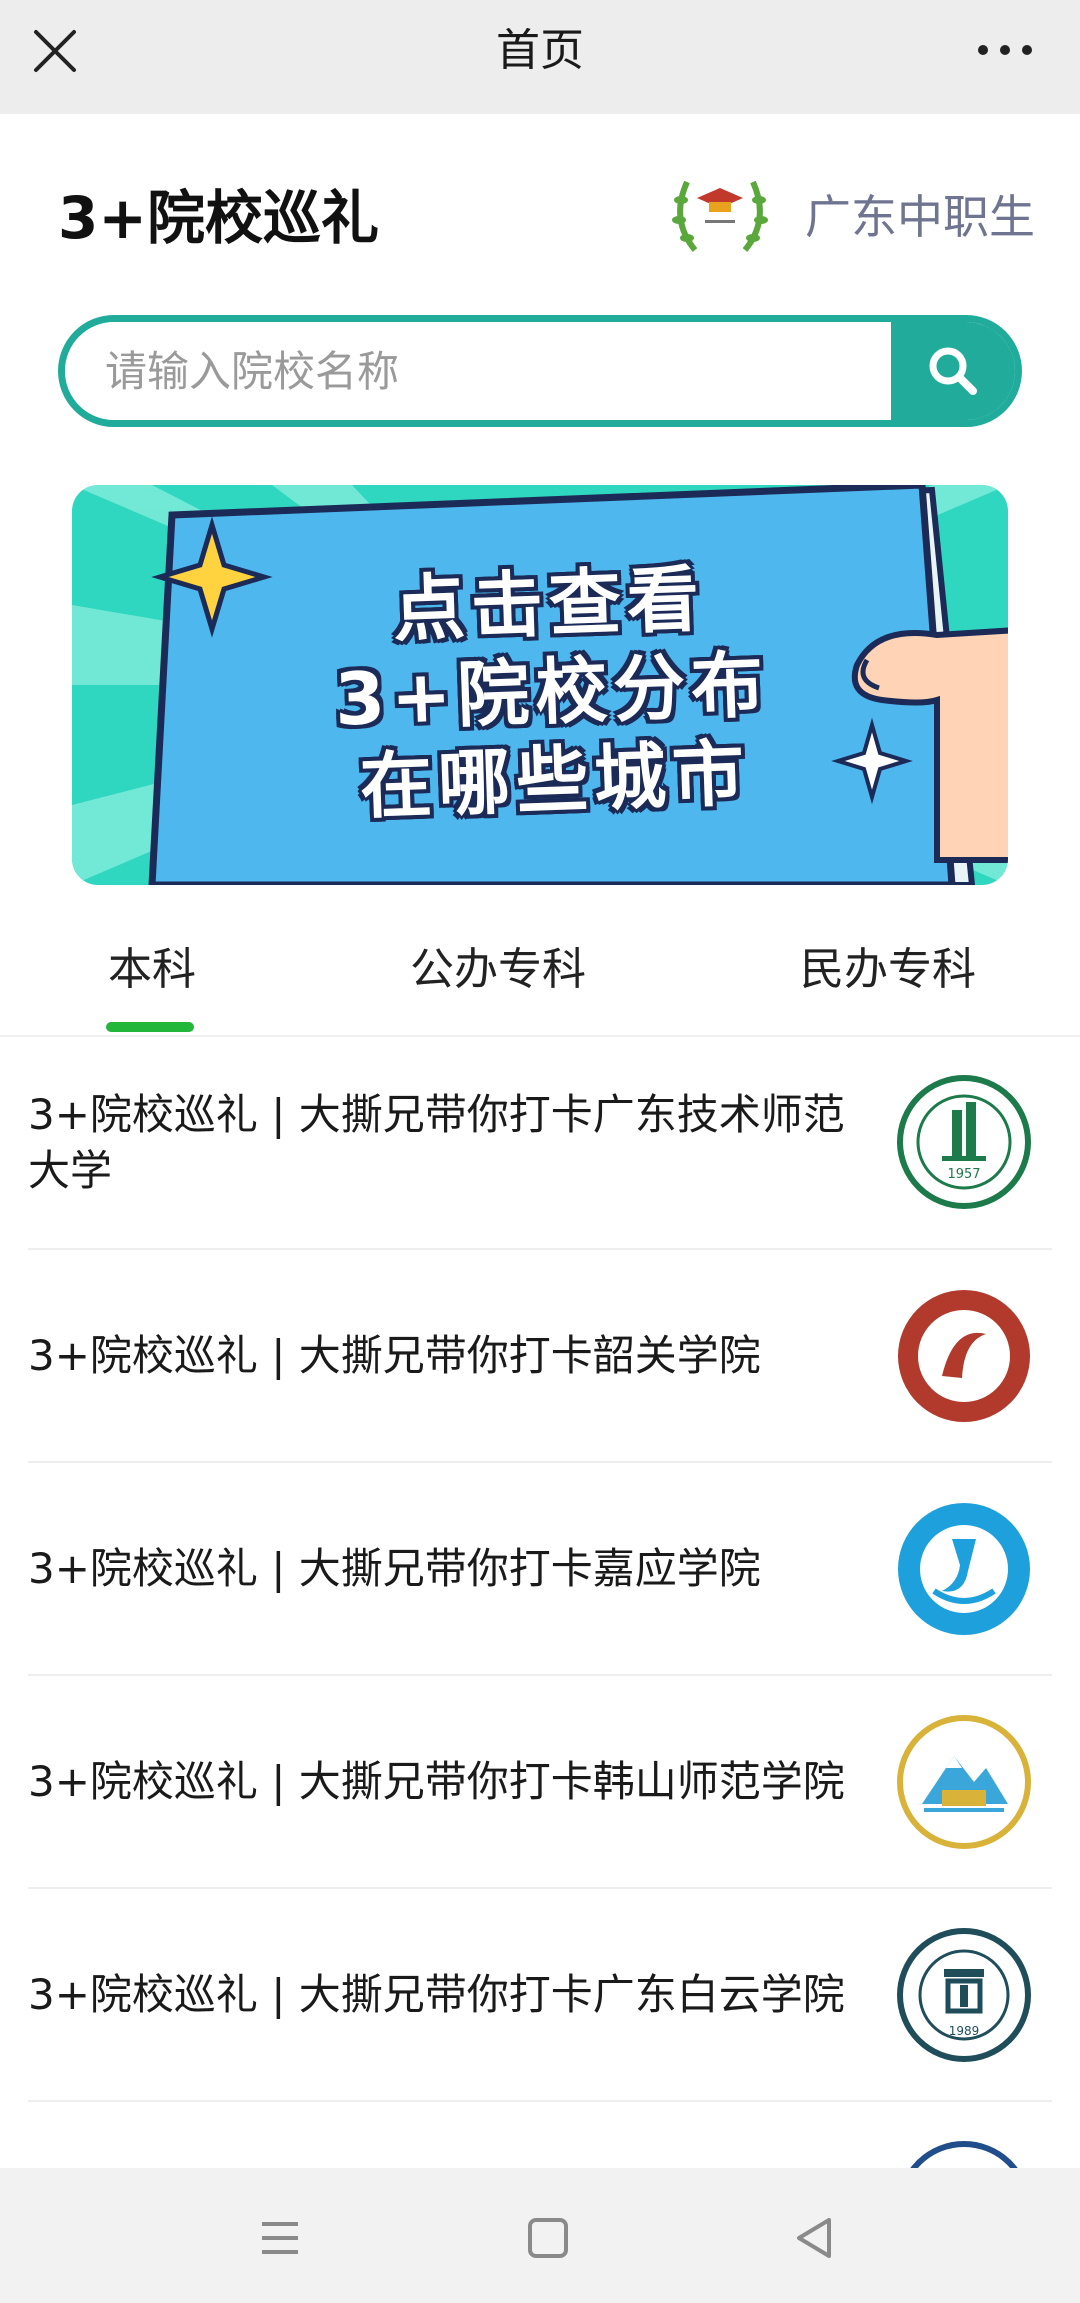 The width and height of the screenshot is (1080, 2303). What do you see at coordinates (888, 970) in the screenshot?
I see `tab-private-college: 民办专科` at bounding box center [888, 970].